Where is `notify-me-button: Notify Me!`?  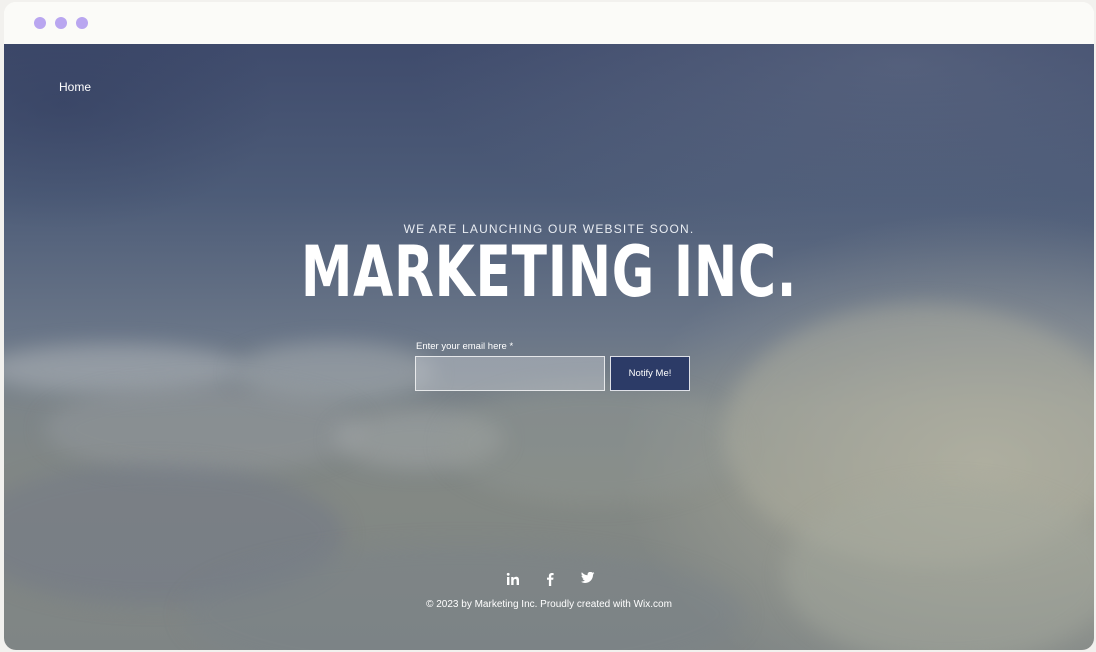 notify-me-button: Notify Me! is located at coordinates (650, 373).